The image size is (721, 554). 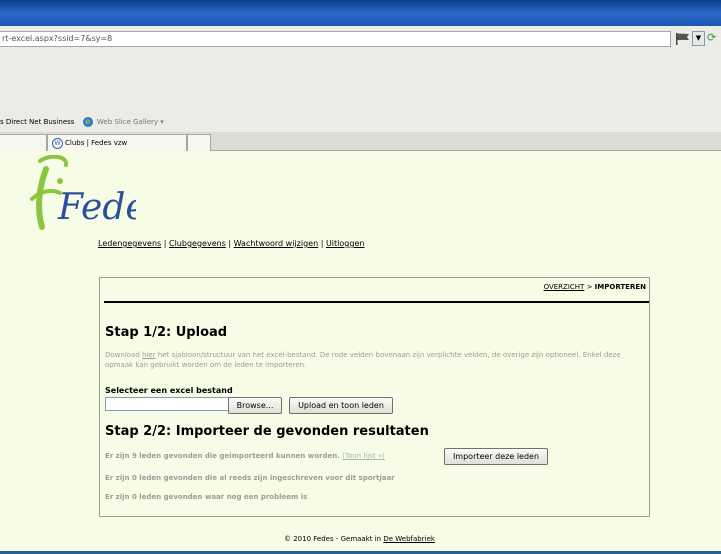 I want to click on footer: © 2010 Fedes - Gemaakt in De Webfabriek, so click(x=359, y=539).